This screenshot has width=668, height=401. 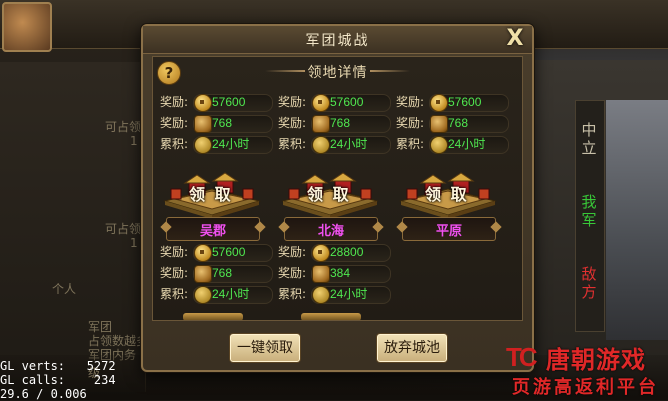 I want to click on abandon-city-button: 放弃城池, so click(x=412, y=348).